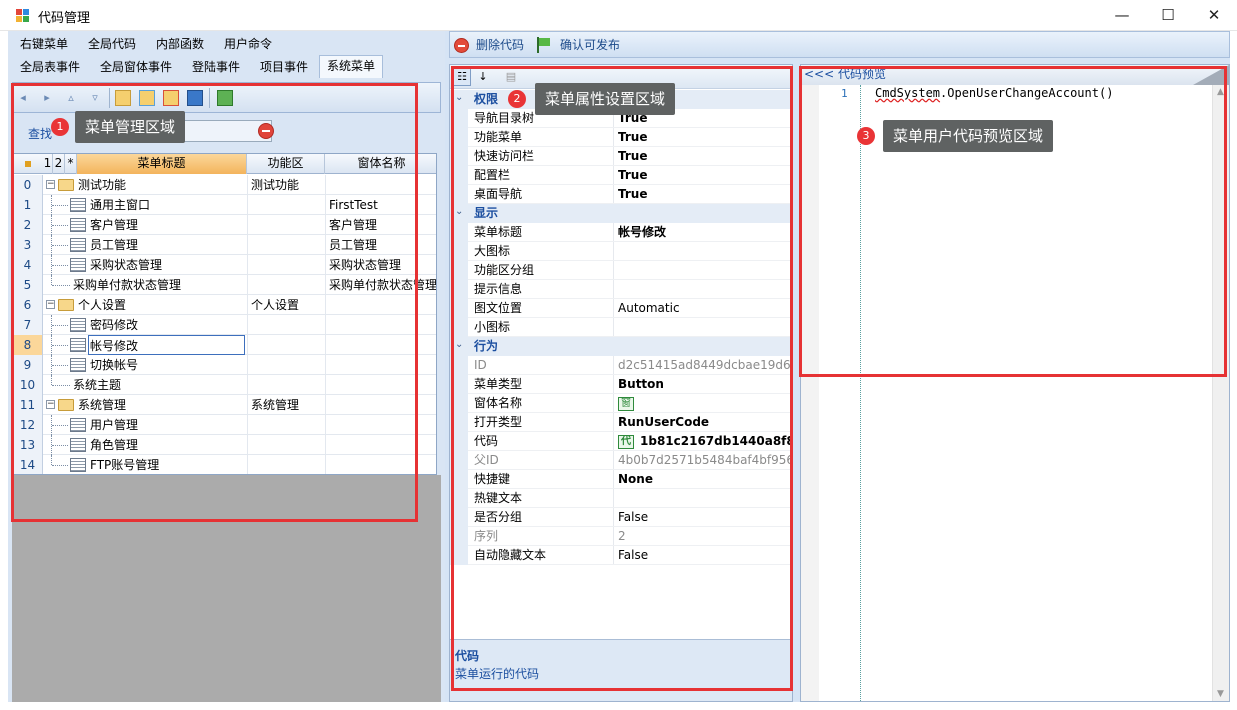 The height and width of the screenshot is (710, 1237). What do you see at coordinates (180, 44) in the screenshot?
I see `tab-internal-functions: 内部函数` at bounding box center [180, 44].